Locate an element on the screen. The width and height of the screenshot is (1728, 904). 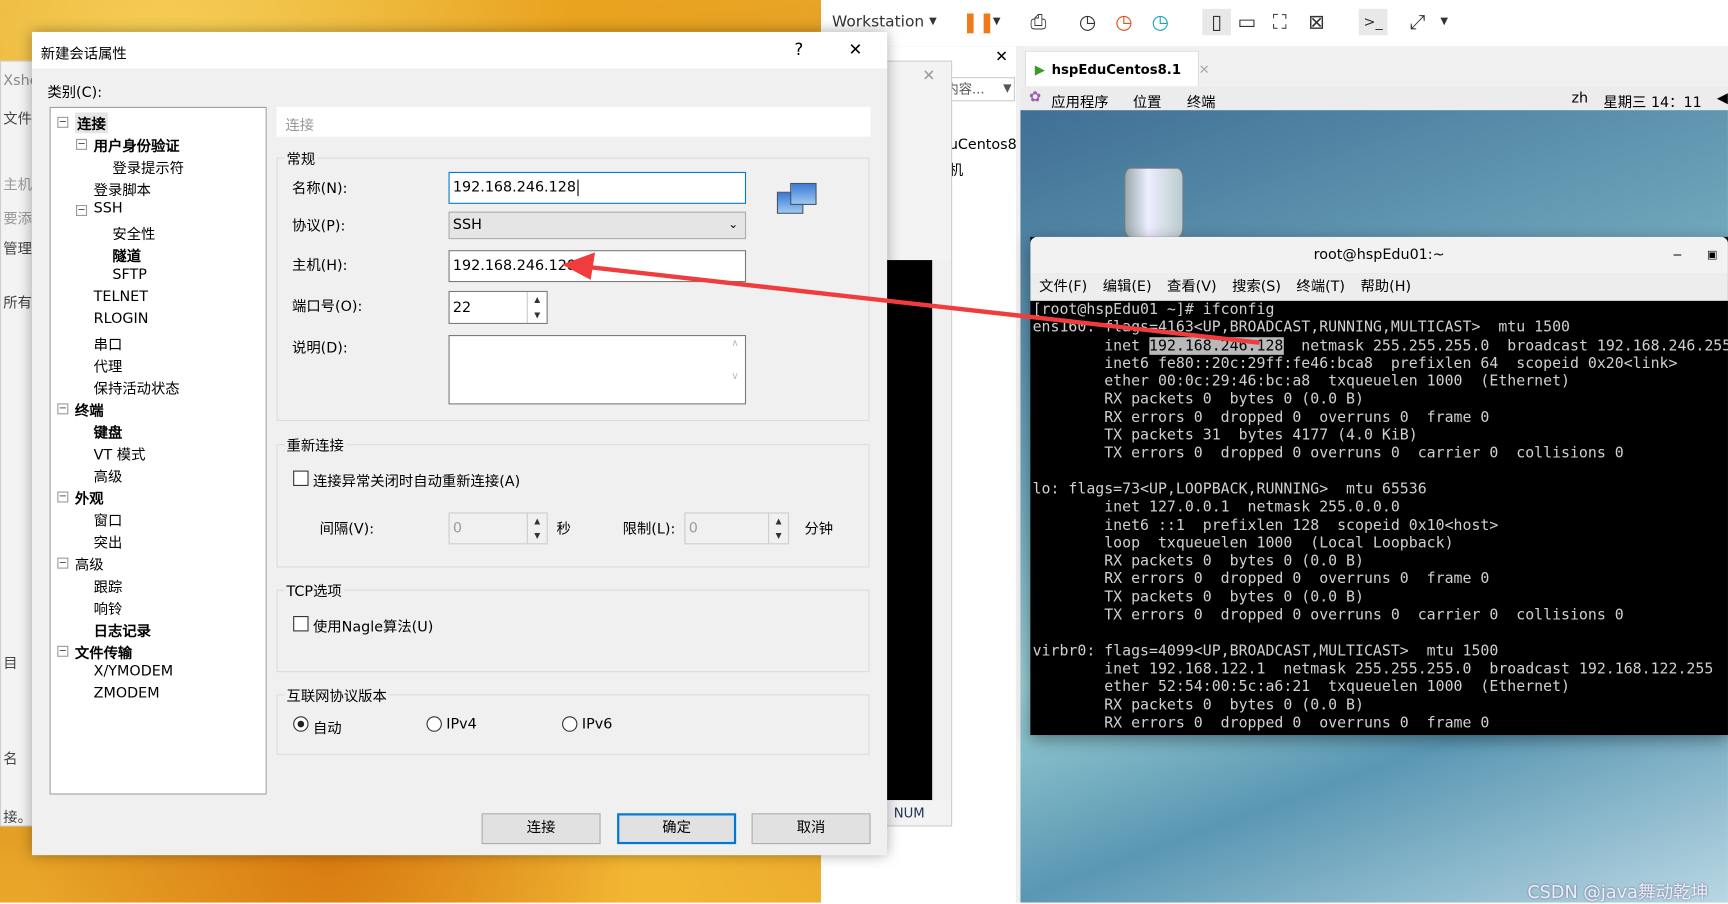
annotation-arrow is located at coordinates (911, 298).